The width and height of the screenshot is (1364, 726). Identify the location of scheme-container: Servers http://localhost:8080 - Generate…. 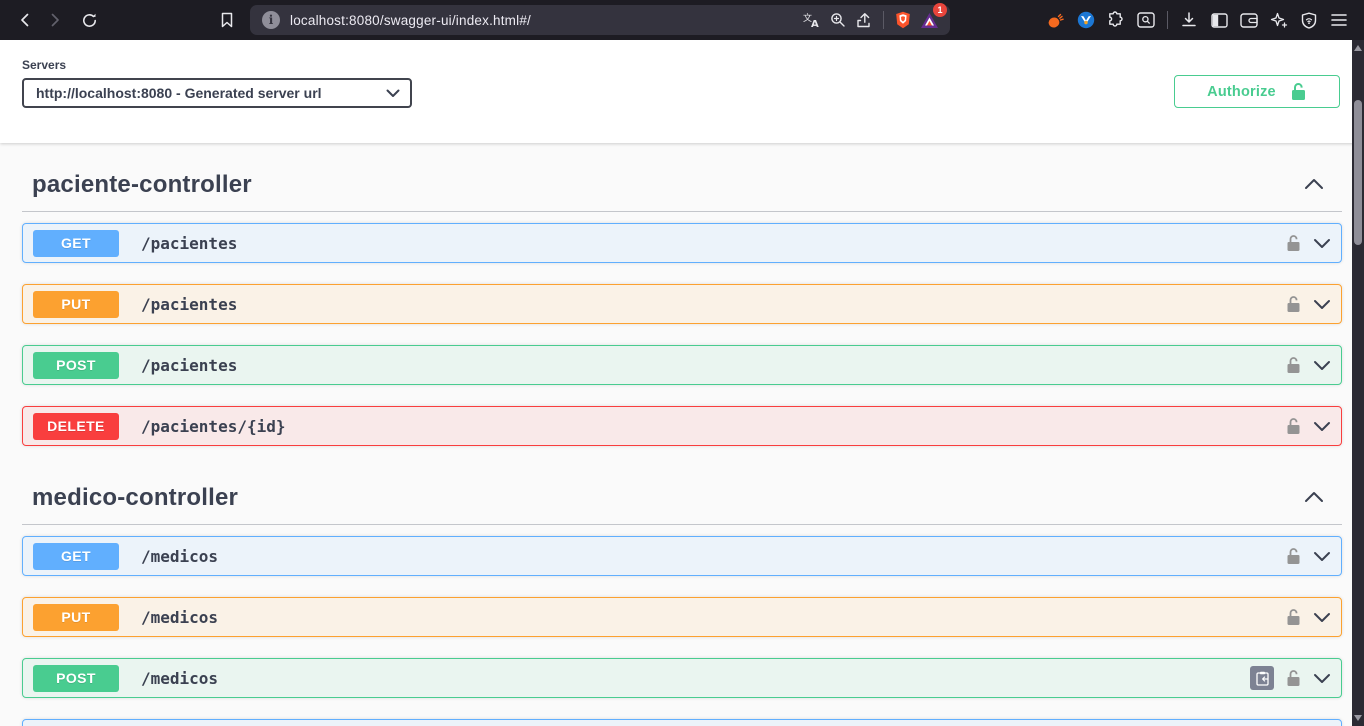
(682, 91).